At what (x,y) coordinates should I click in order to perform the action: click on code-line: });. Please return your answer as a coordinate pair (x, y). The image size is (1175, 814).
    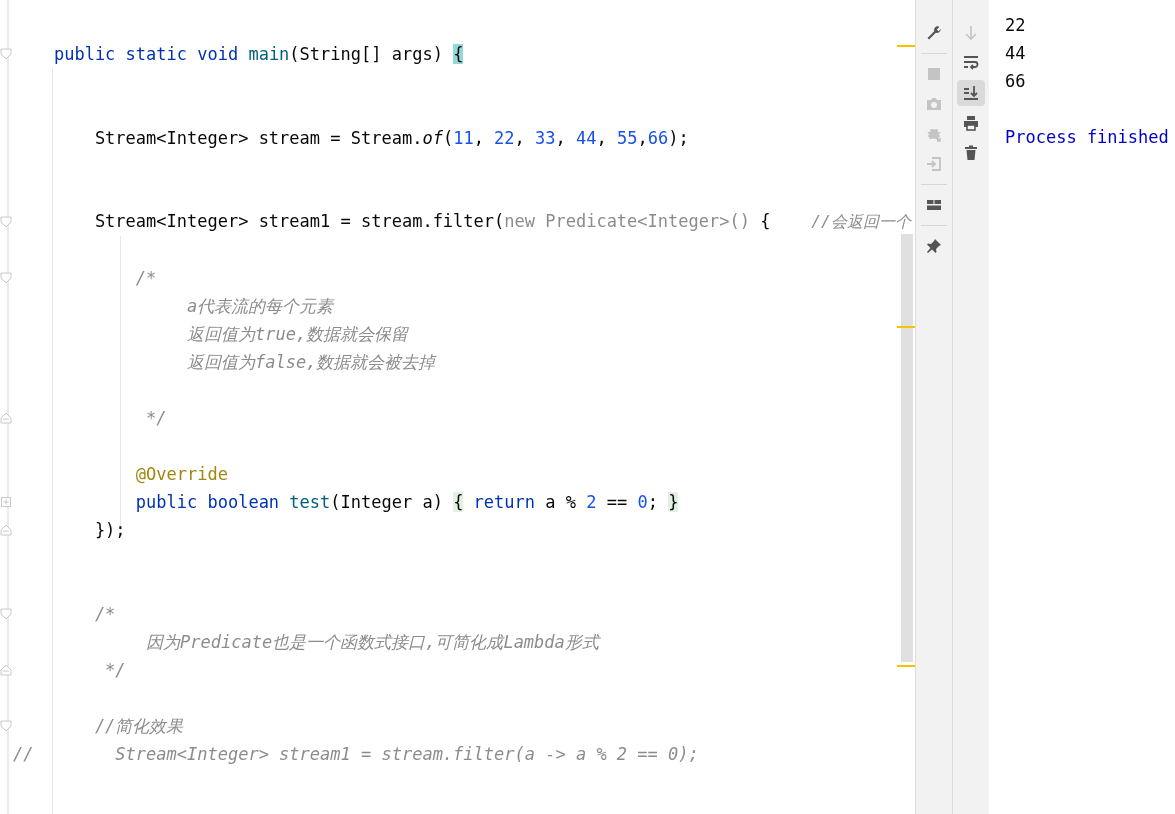
    Looking at the image, I should click on (109, 530).